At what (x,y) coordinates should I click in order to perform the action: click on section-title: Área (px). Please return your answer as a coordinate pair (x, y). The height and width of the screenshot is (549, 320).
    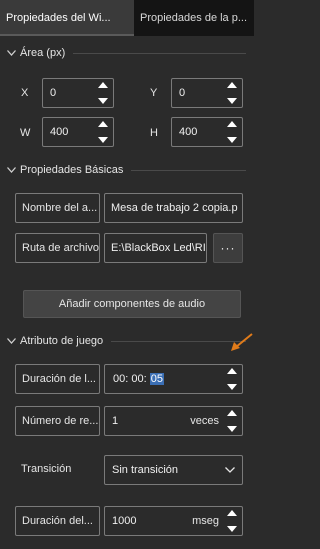
    Looking at the image, I should click on (43, 53).